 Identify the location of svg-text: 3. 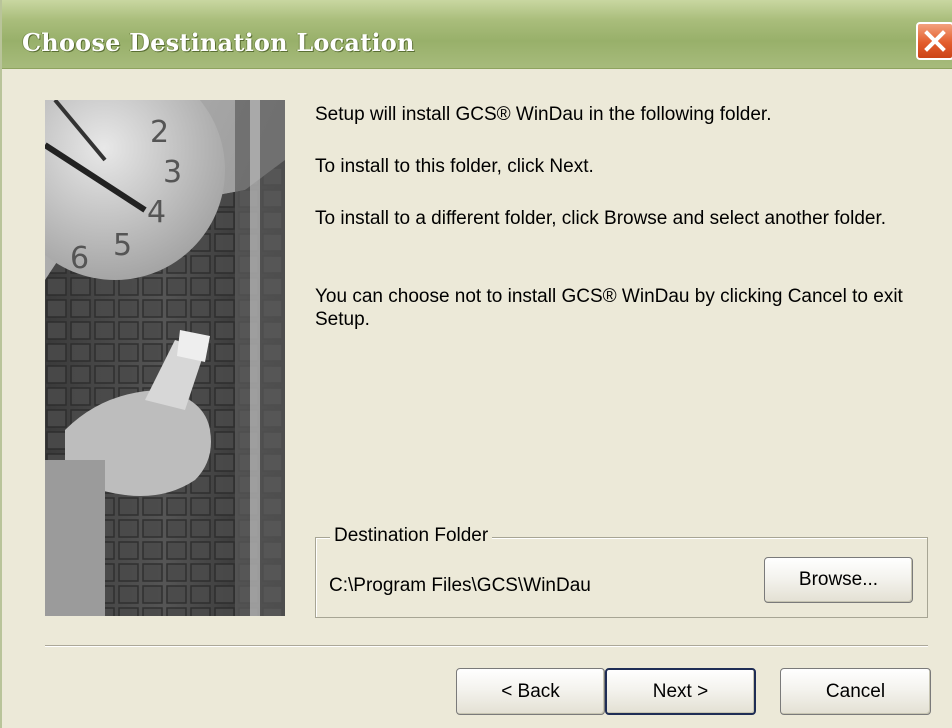
(172, 172).